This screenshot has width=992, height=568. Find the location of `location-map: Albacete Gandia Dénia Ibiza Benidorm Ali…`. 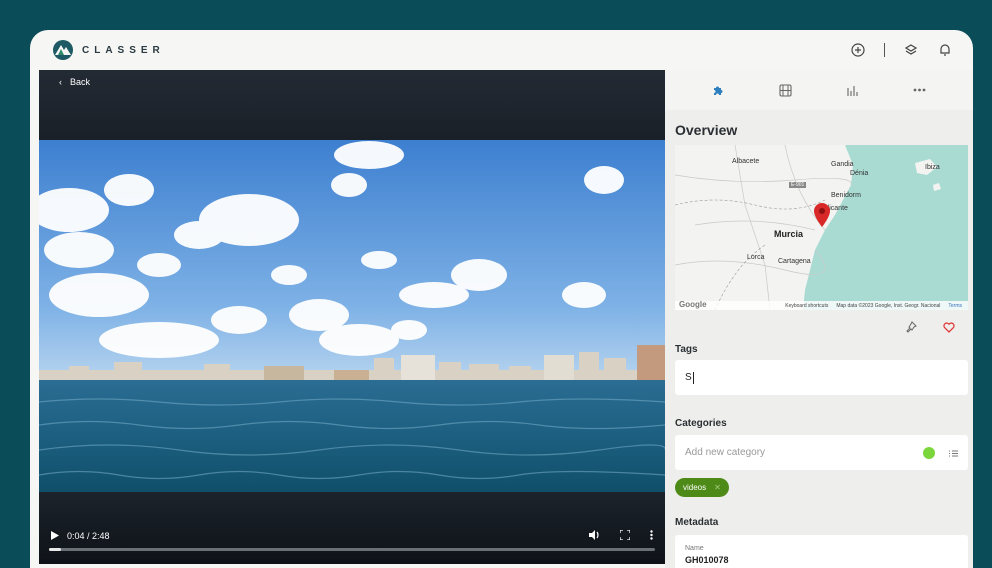

location-map: Albacete Gandia Dénia Ibiza Benidorm Ali… is located at coordinates (821, 227).